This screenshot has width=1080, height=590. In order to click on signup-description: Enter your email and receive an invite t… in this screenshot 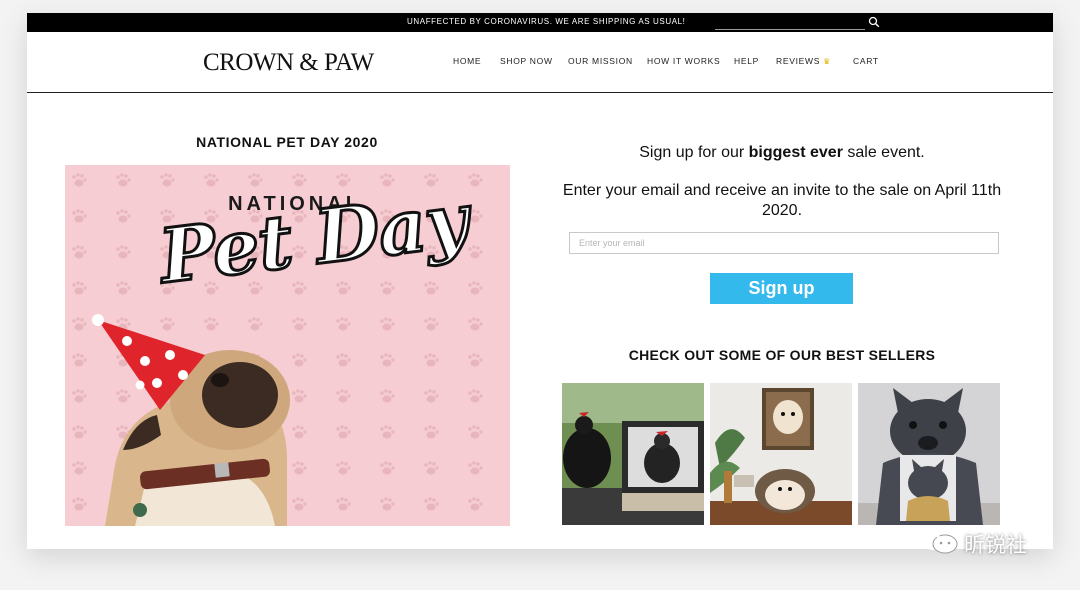, I will do `click(782, 200)`.